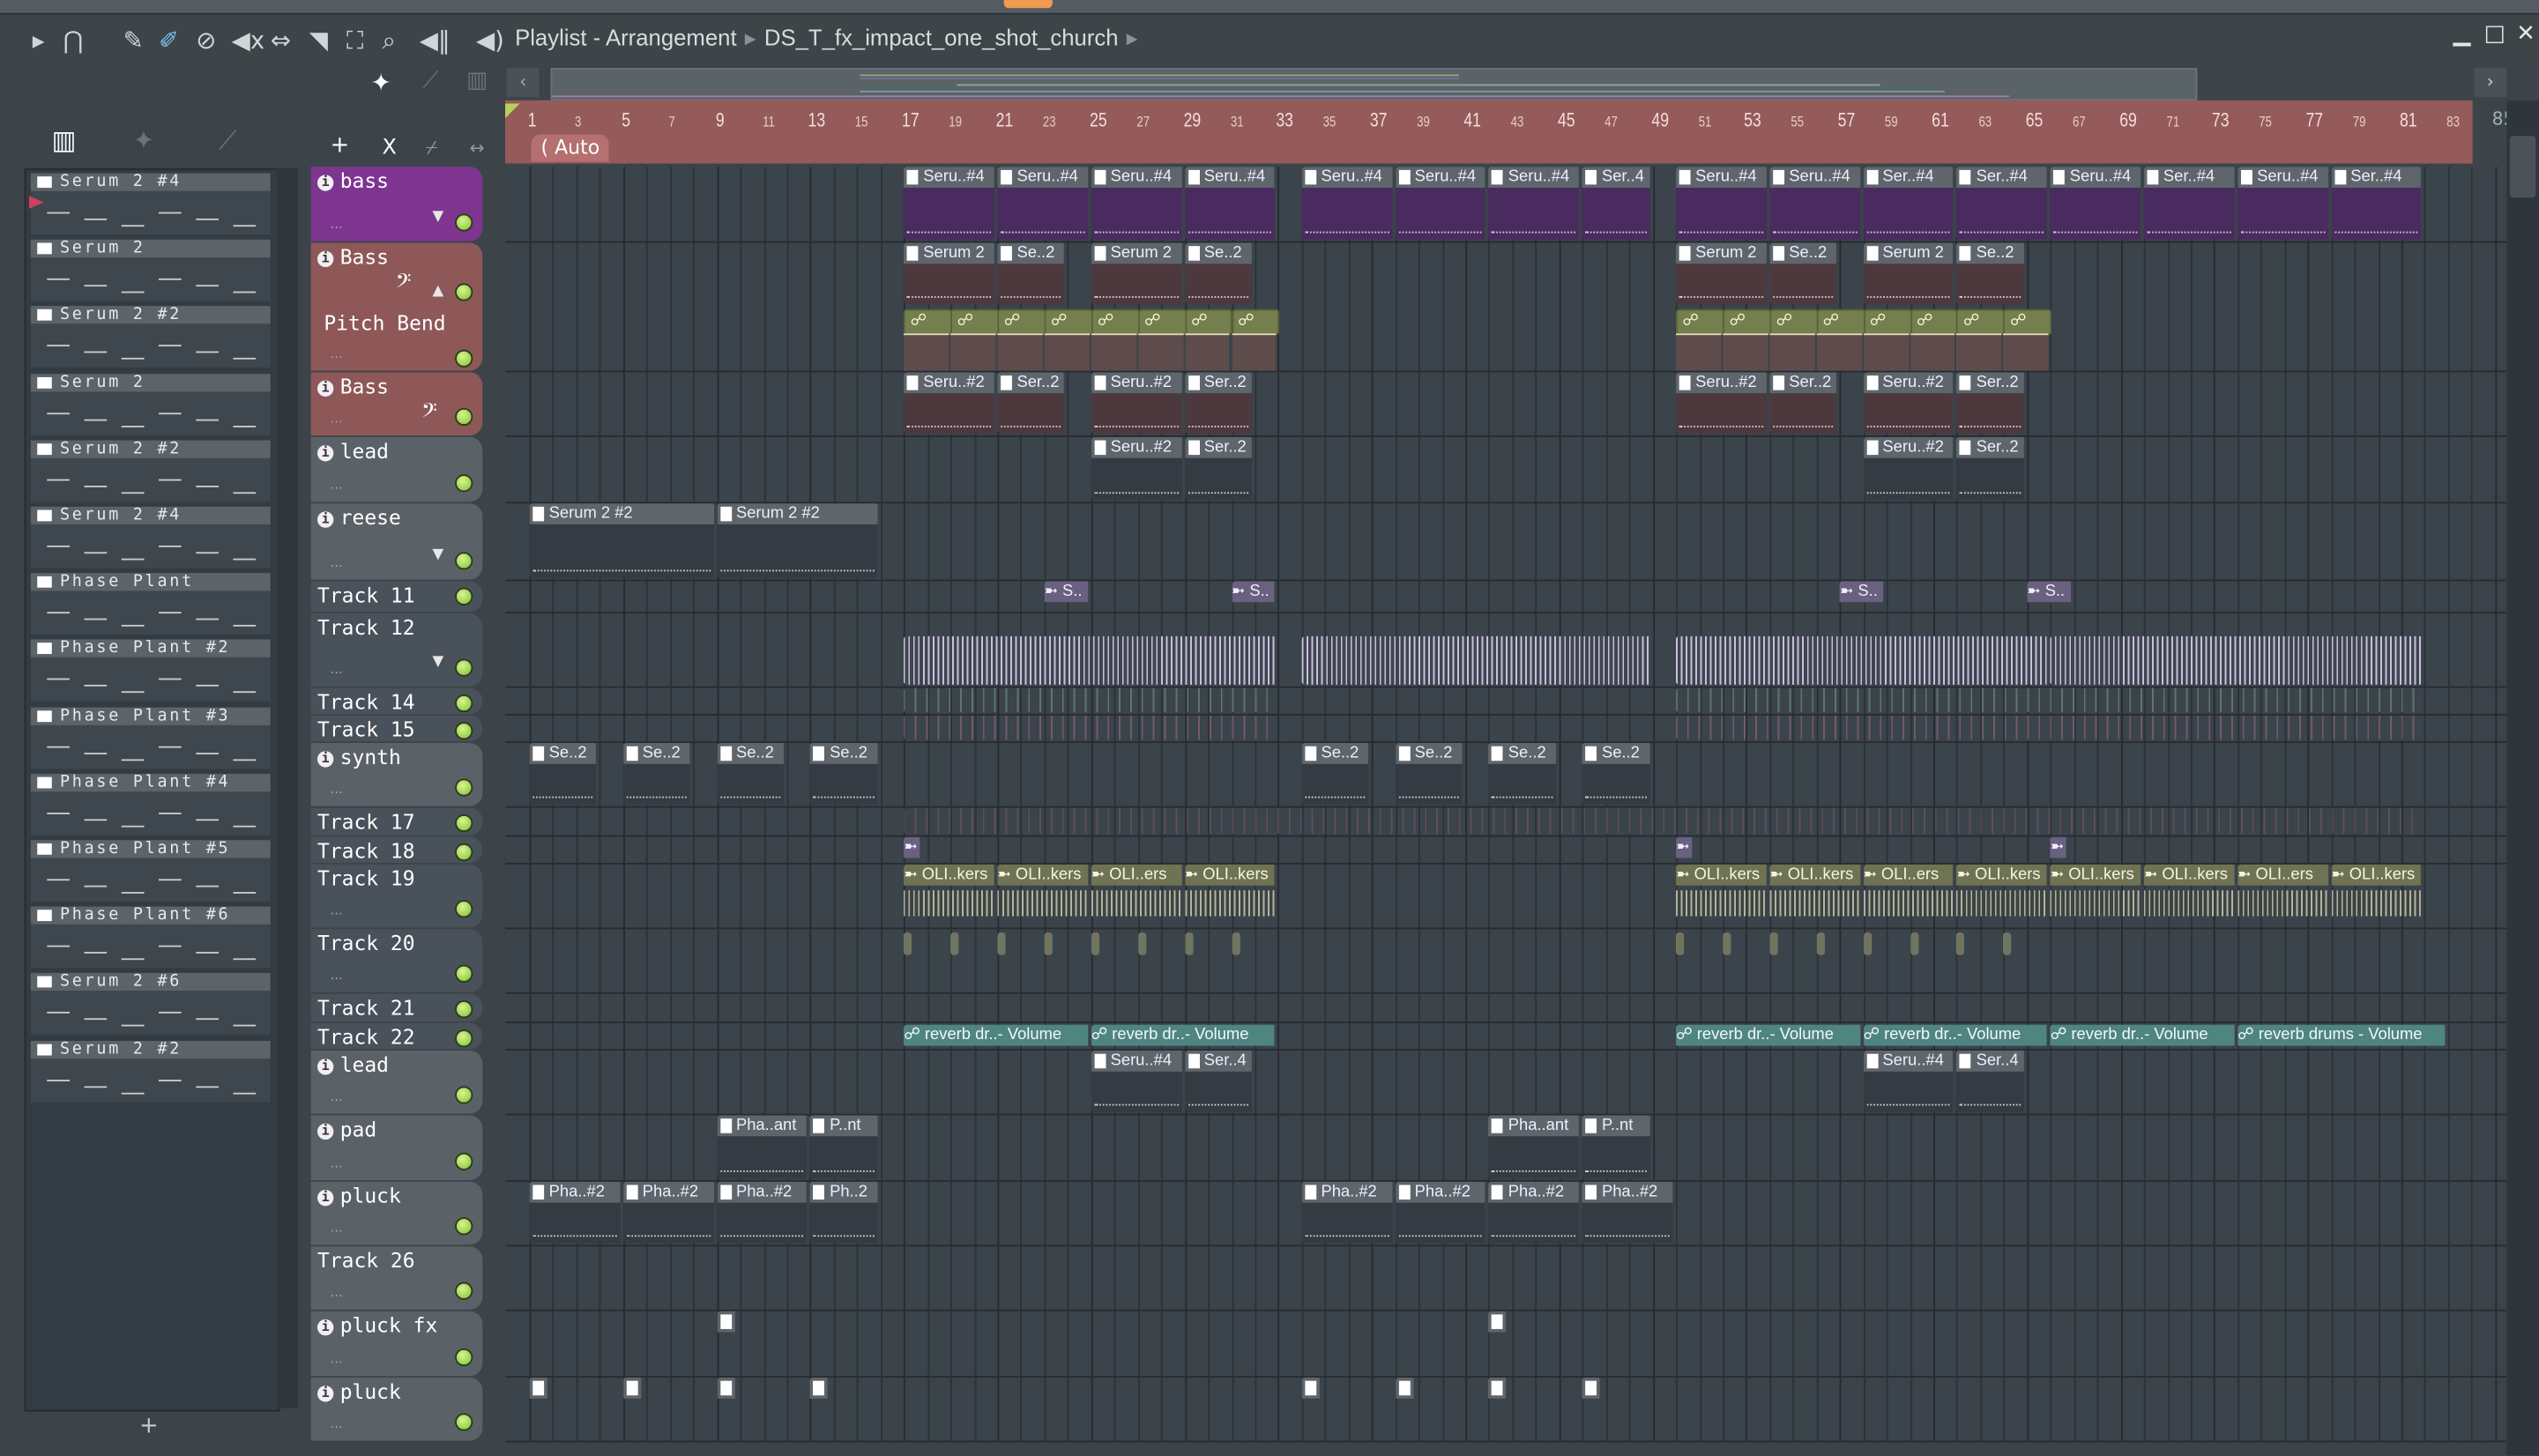  I want to click on track-header: Track 14, so click(396, 700).